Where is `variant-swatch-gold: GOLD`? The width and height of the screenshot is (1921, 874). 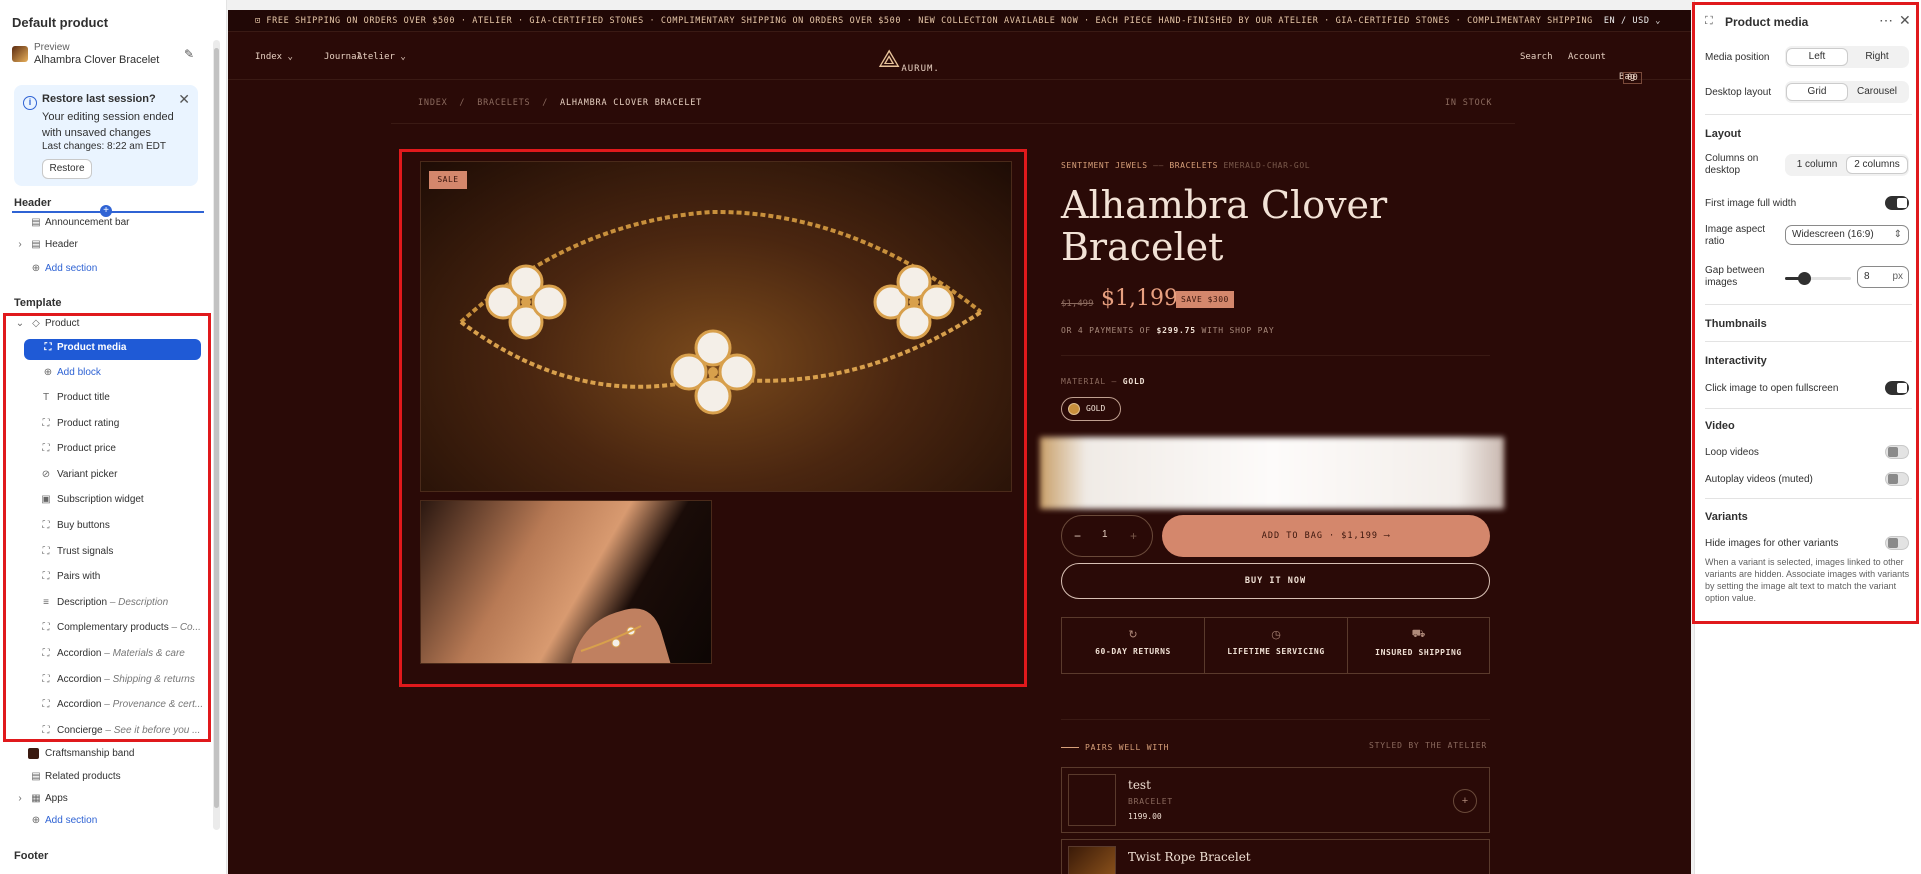 variant-swatch-gold: GOLD is located at coordinates (1091, 409).